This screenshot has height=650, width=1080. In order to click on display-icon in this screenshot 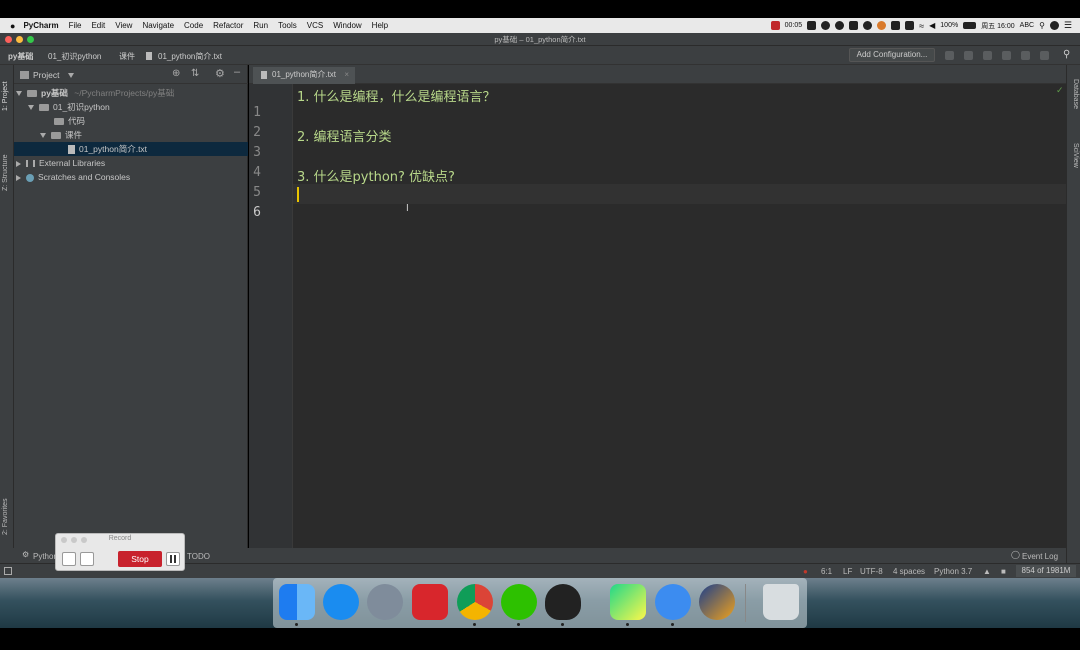, I will do `click(910, 25)`.